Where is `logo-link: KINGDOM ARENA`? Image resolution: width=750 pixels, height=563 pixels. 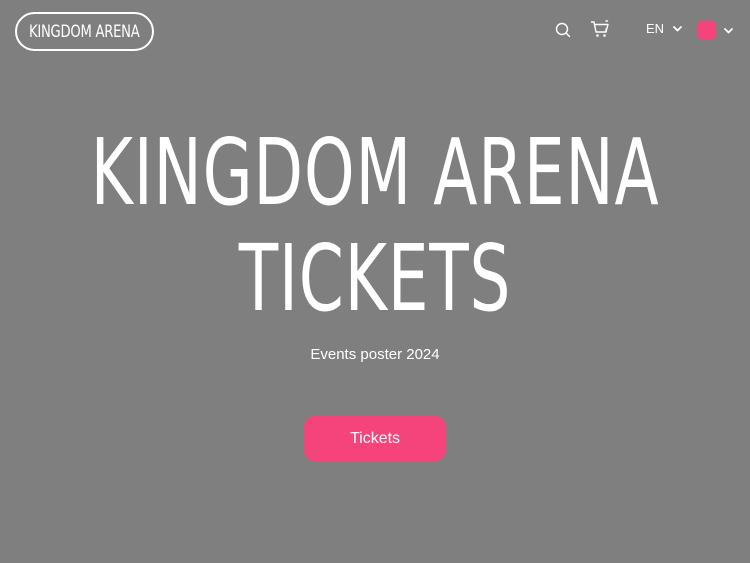
logo-link: KINGDOM ARENA is located at coordinates (84, 31).